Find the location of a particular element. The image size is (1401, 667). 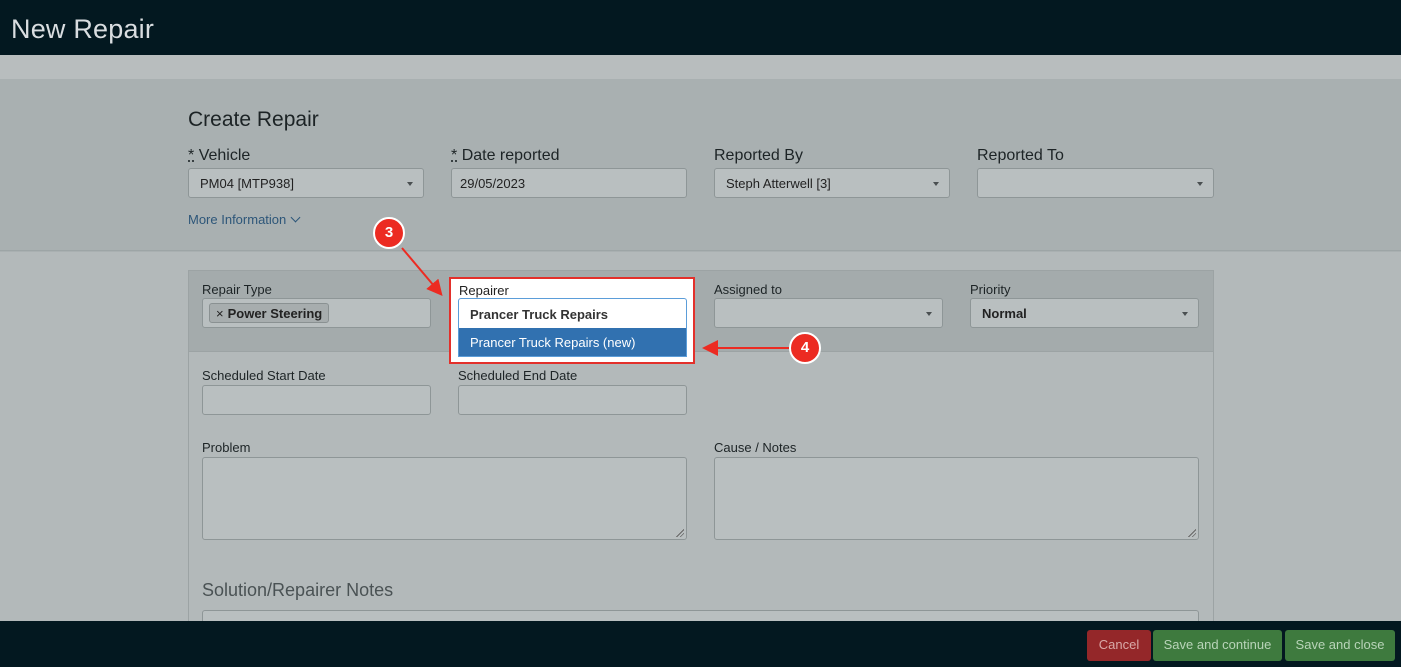

step-3-badge: 3 is located at coordinates (389, 233).